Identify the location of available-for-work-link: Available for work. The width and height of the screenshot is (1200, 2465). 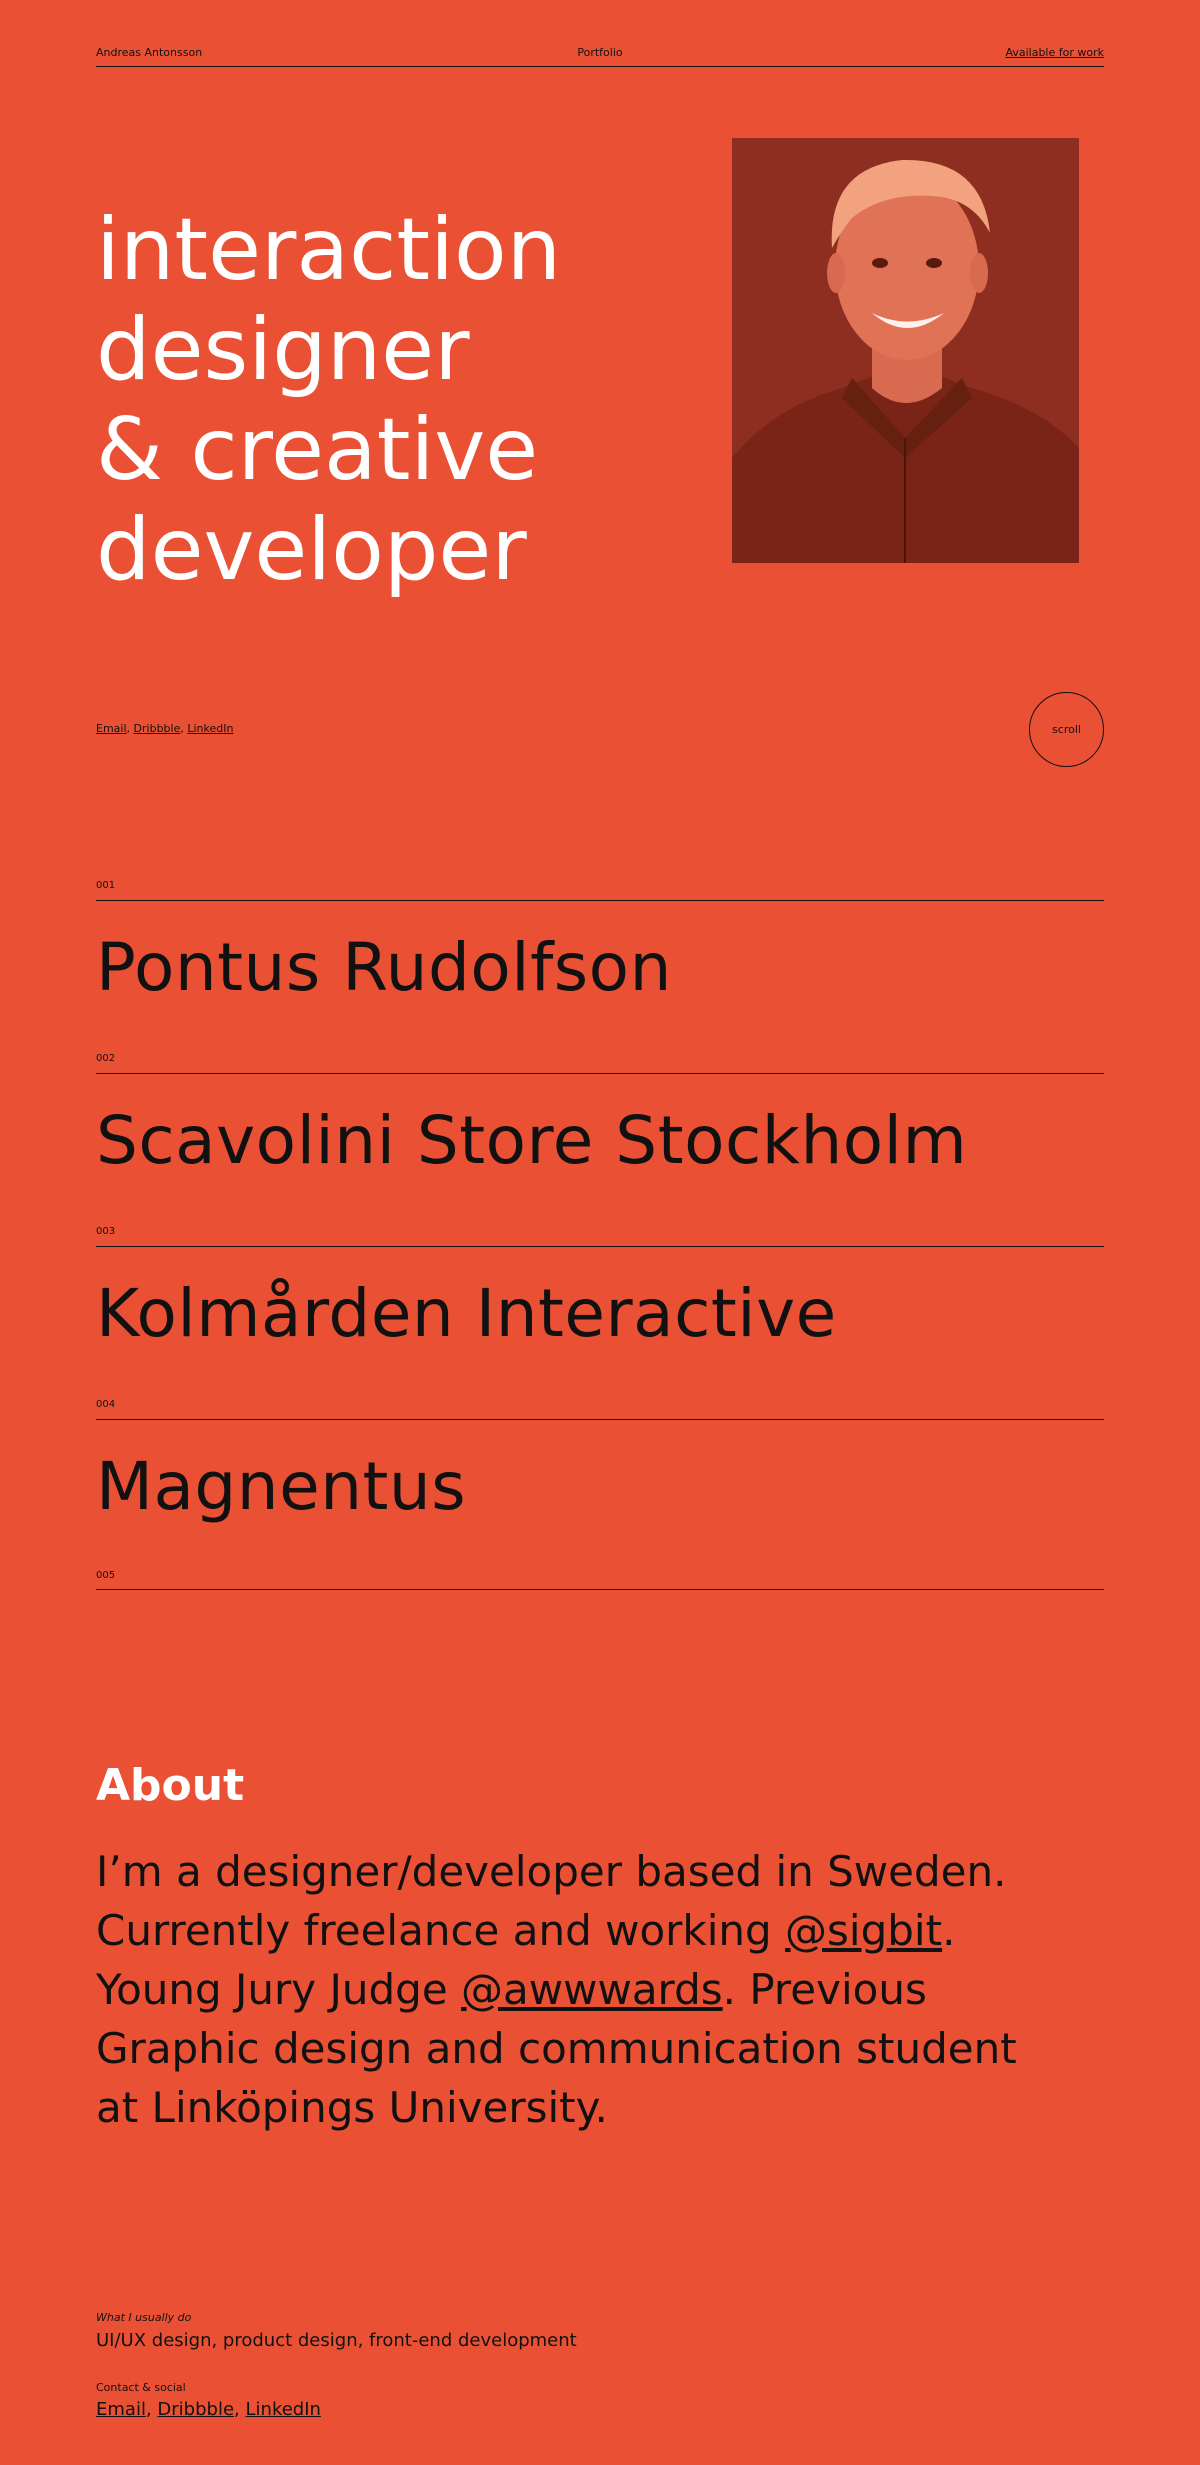
(1054, 52).